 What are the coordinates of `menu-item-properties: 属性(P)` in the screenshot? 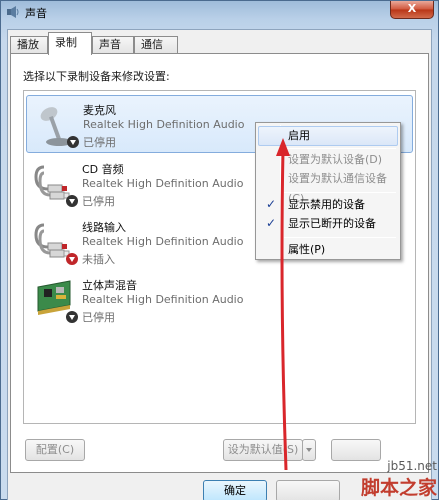 It's located at (328, 250).